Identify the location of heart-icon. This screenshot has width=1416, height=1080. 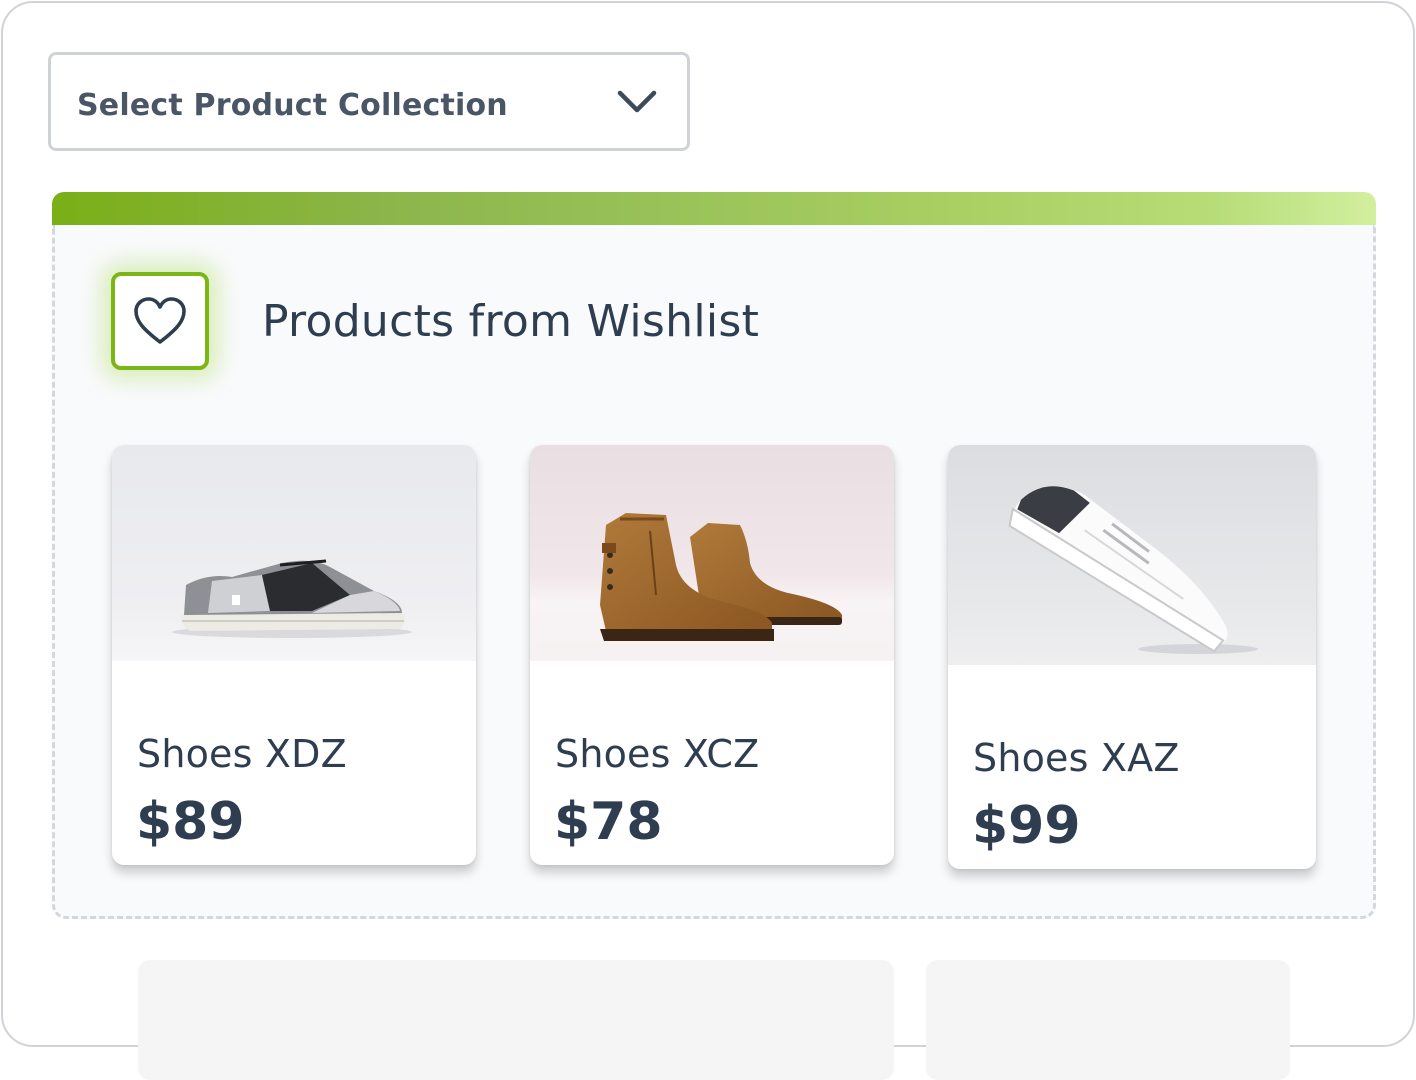
(160, 320).